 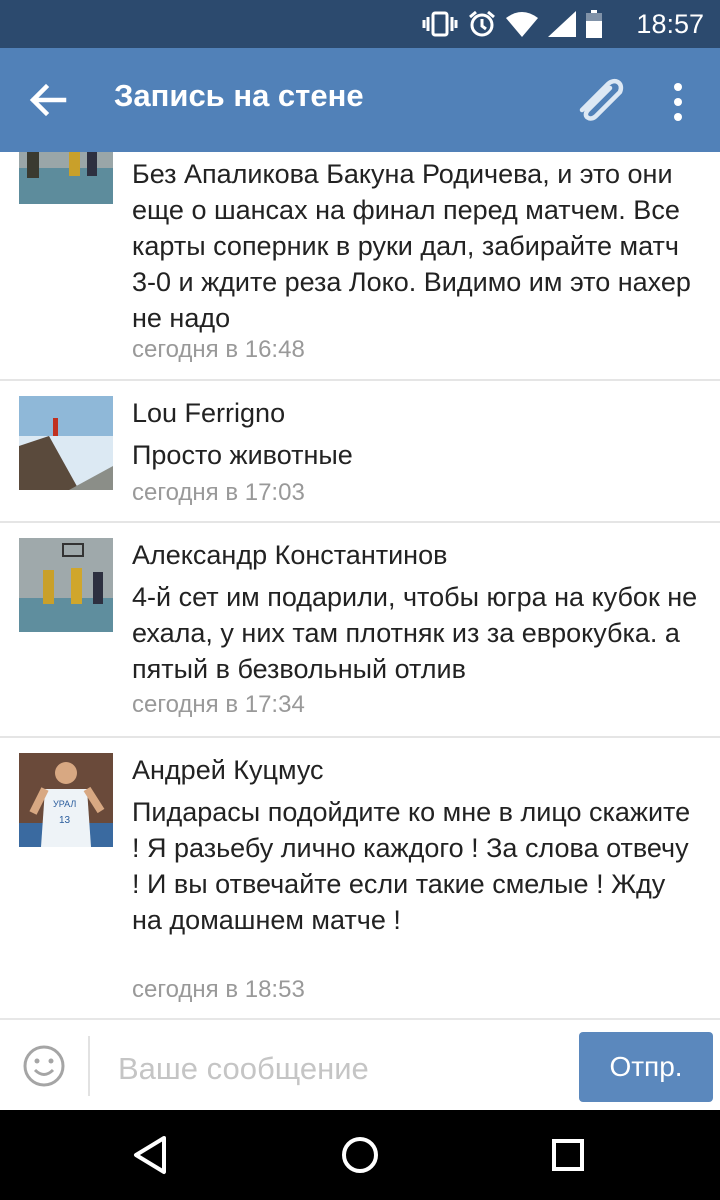 I want to click on jersey-team-text: УРАЛ, so click(x=64, y=804).